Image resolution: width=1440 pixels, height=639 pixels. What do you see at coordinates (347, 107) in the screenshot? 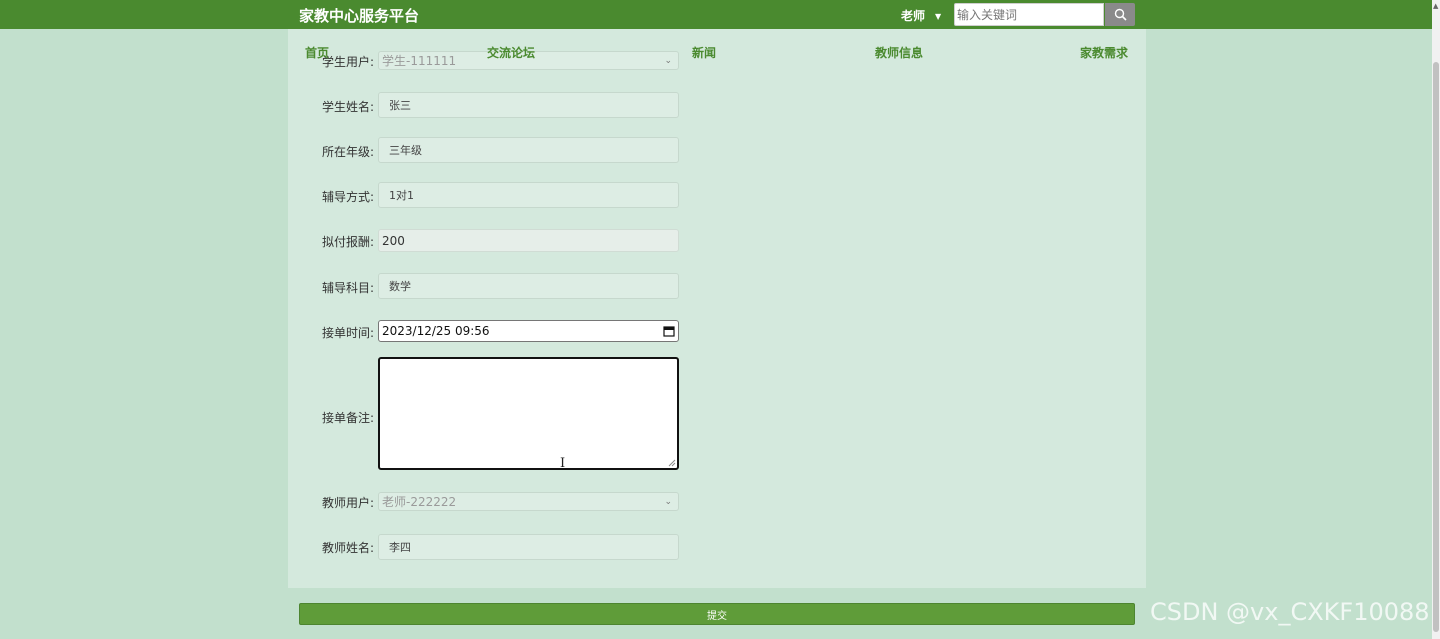
I see `student-name-label: 学生姓名:` at bounding box center [347, 107].